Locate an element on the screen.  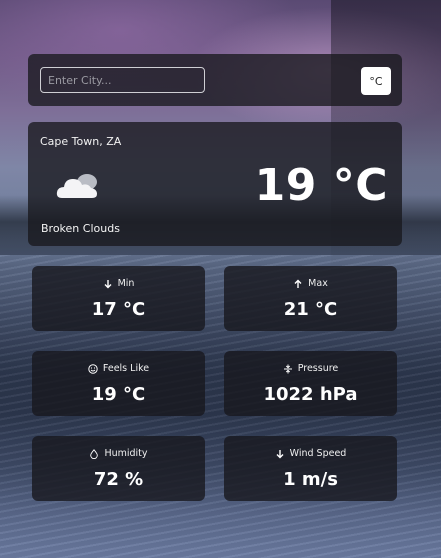
stat-max-label: Max is located at coordinates (318, 283).